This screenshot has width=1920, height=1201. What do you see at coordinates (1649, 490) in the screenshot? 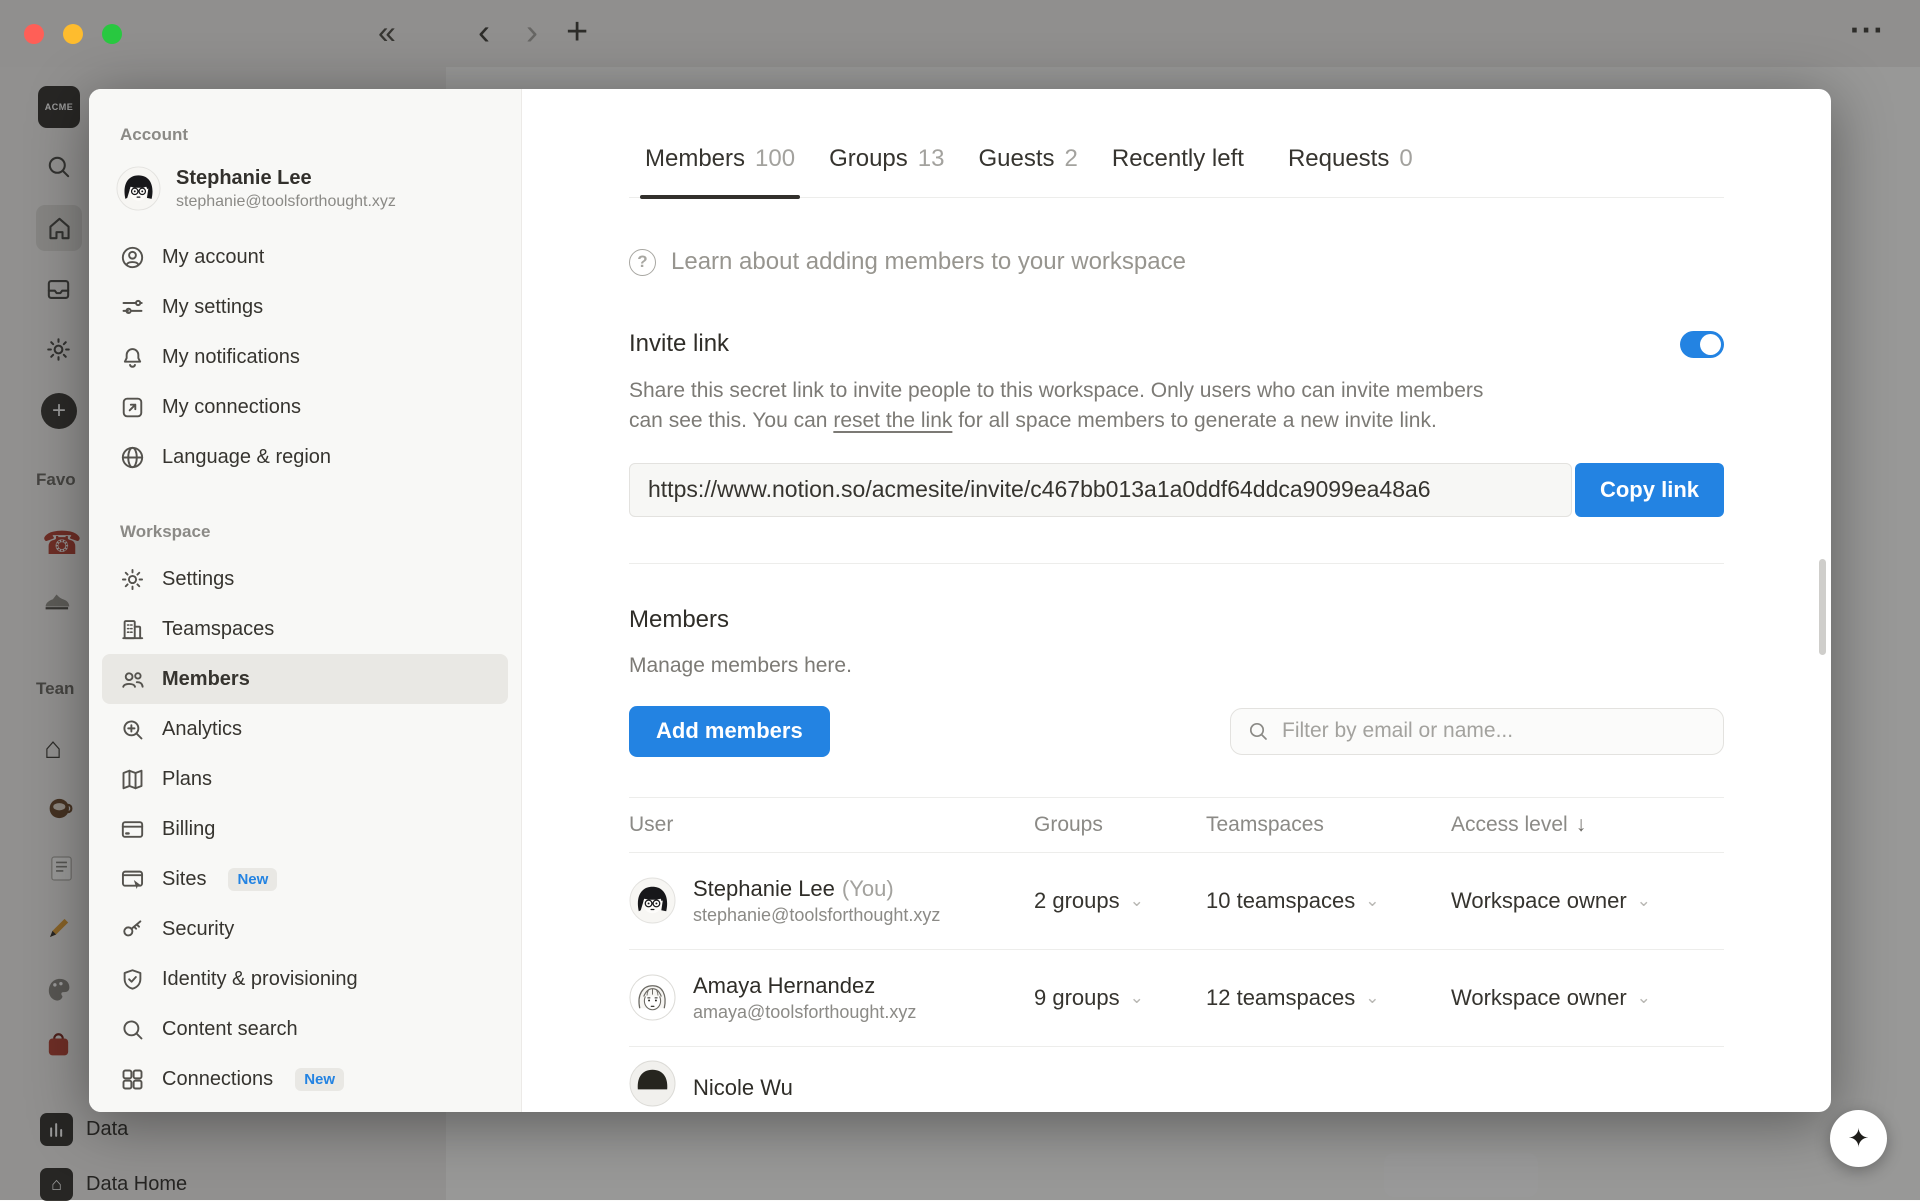
I see `copy-link-button: Copy link` at bounding box center [1649, 490].